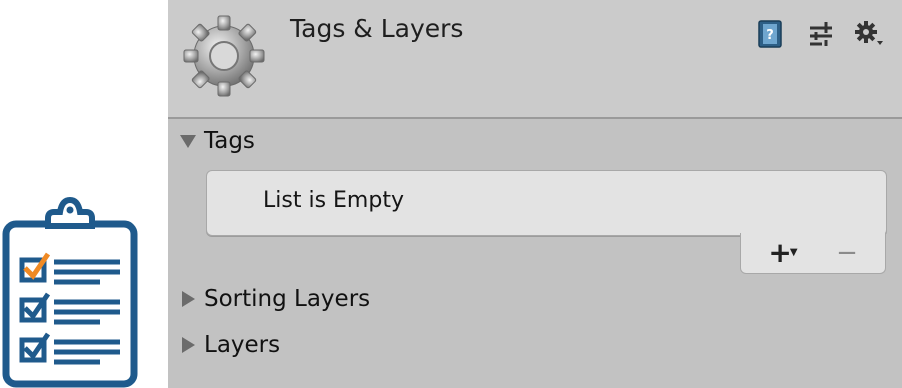 The height and width of the screenshot is (388, 902). What do you see at coordinates (780, 252) in the screenshot?
I see `add-button-label: +` at bounding box center [780, 252].